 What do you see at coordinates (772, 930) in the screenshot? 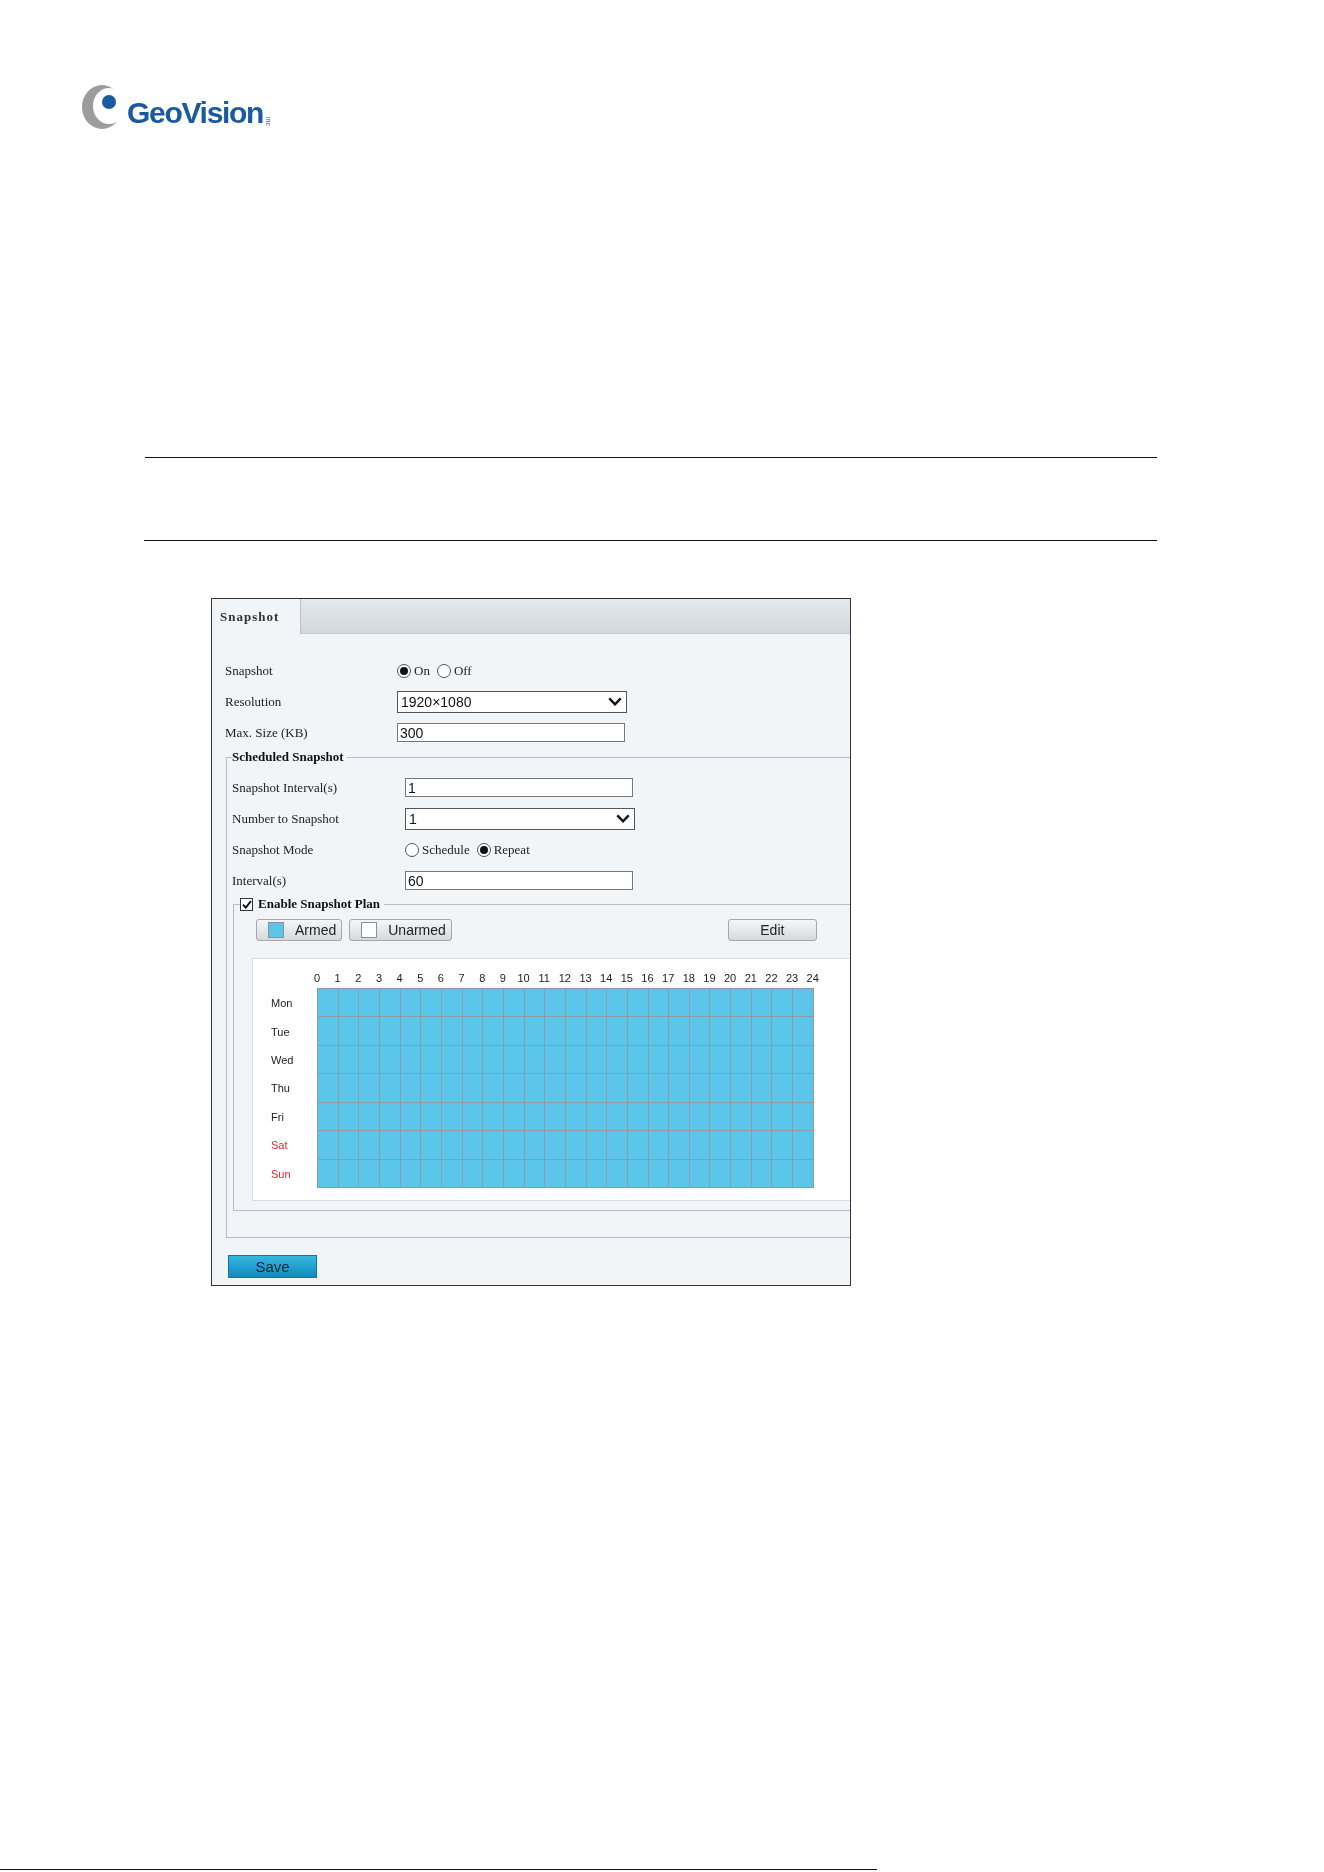
I see `edit-button: Edit` at bounding box center [772, 930].